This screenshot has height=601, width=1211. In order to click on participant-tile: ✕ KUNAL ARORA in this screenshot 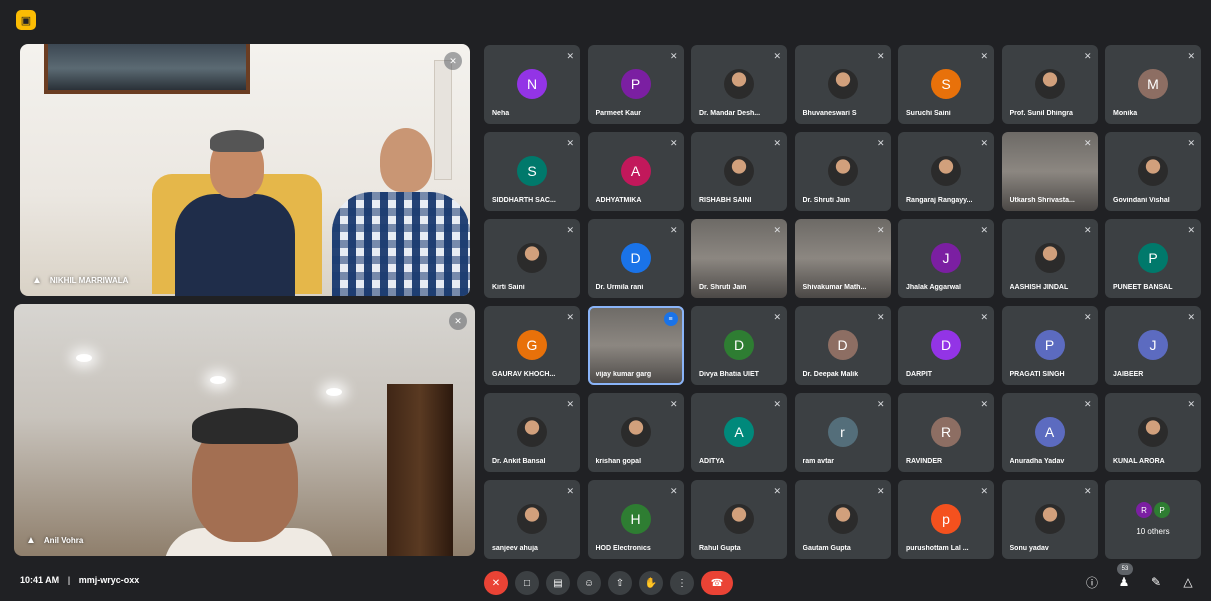, I will do `click(1153, 432)`.